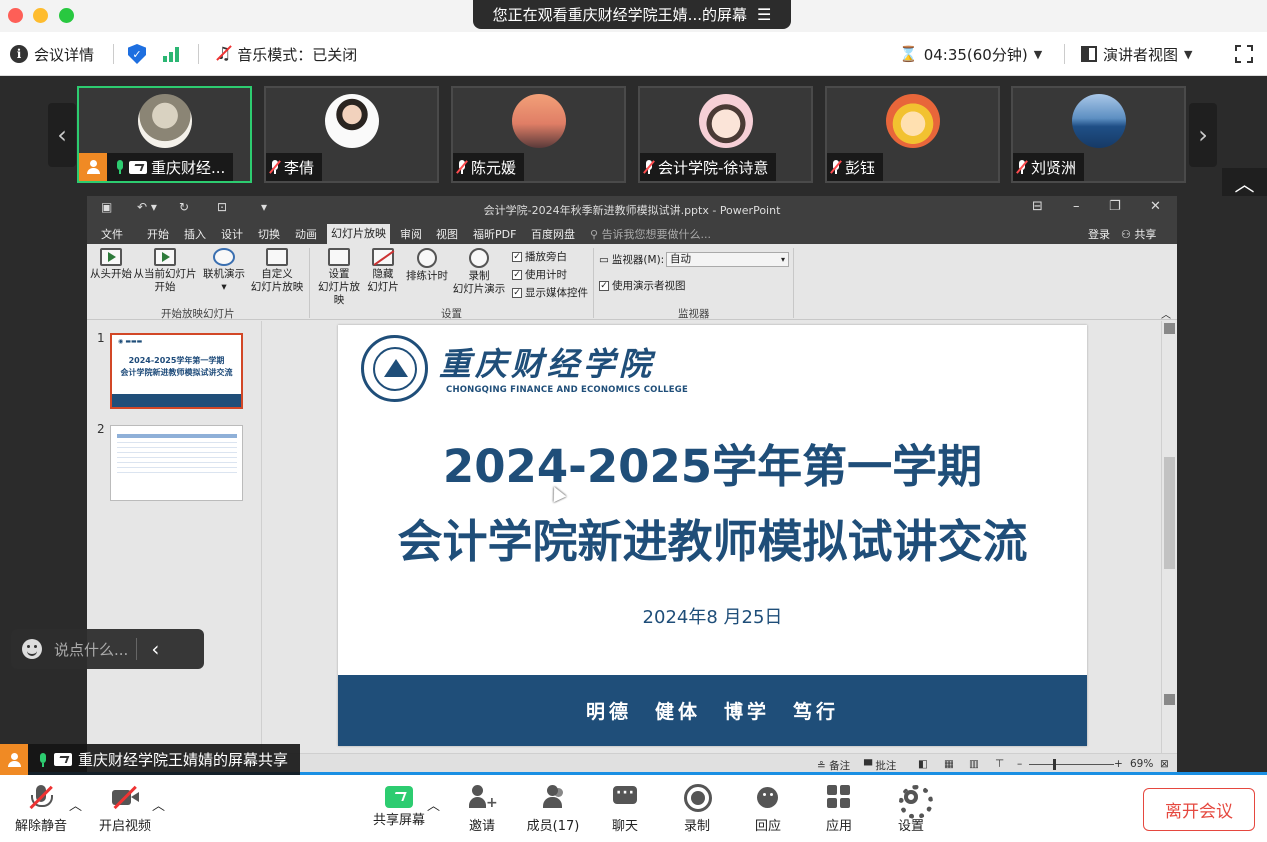  I want to click on participant-tile: 陈元媛, so click(538, 134).